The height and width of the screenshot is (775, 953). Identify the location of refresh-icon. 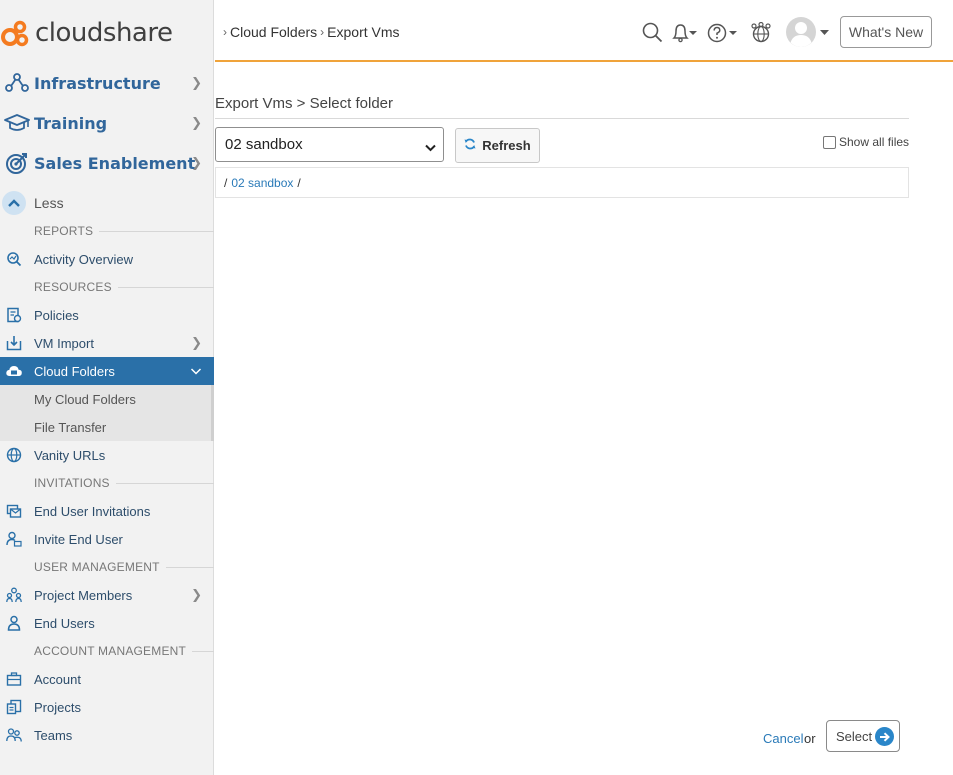
(470, 145).